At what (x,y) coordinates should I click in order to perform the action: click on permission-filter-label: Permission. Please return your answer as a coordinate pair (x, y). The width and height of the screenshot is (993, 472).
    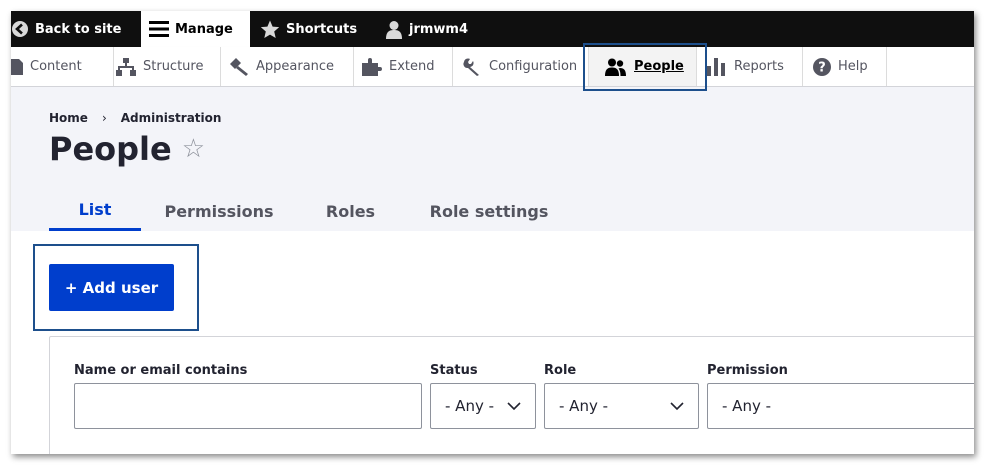
    Looking at the image, I should click on (747, 370).